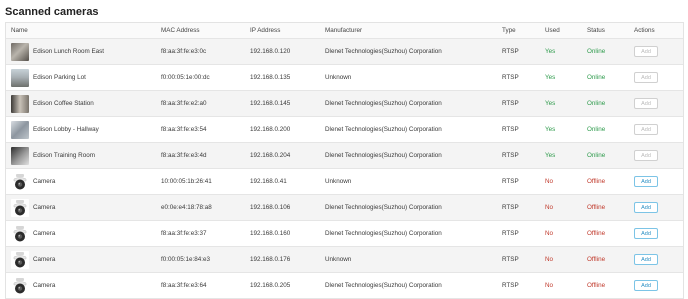 The width and height of the screenshot is (688, 299). Describe the element at coordinates (184, 51) in the screenshot. I see `mac-address: f8:aa:3f:fe:e3:0c` at that location.